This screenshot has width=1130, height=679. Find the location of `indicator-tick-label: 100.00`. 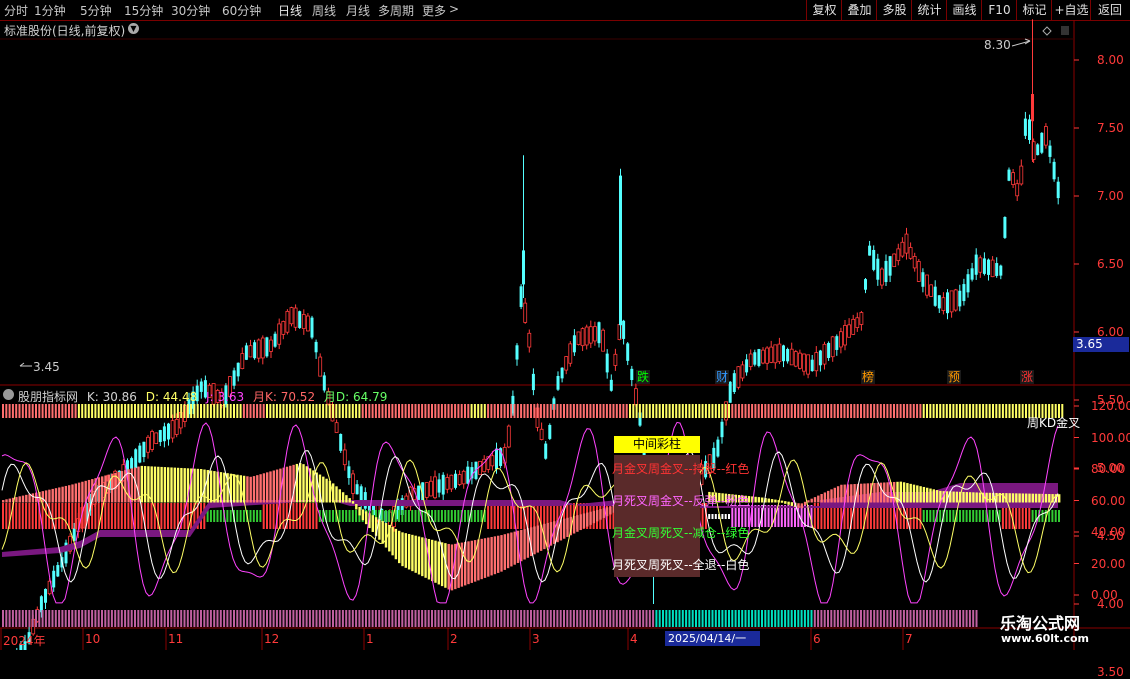

indicator-tick-label: 100.00 is located at coordinates (1110, 437).